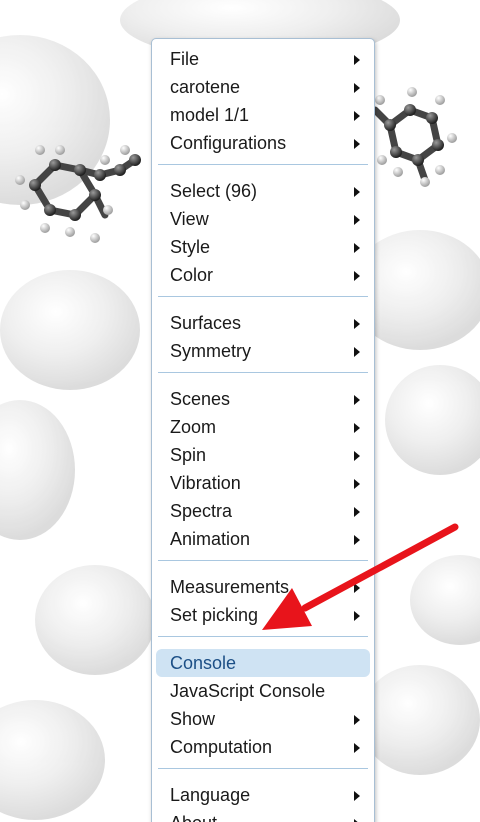 The height and width of the screenshot is (822, 480). Describe the element at coordinates (263, 399) in the screenshot. I see `menu-item-scenes: Scenes` at that location.